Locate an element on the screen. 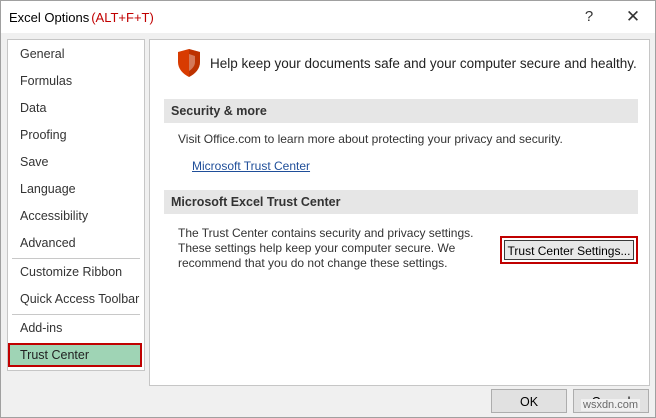 The image size is (656, 418). sidebar-item-save: Save is located at coordinates (76, 162).